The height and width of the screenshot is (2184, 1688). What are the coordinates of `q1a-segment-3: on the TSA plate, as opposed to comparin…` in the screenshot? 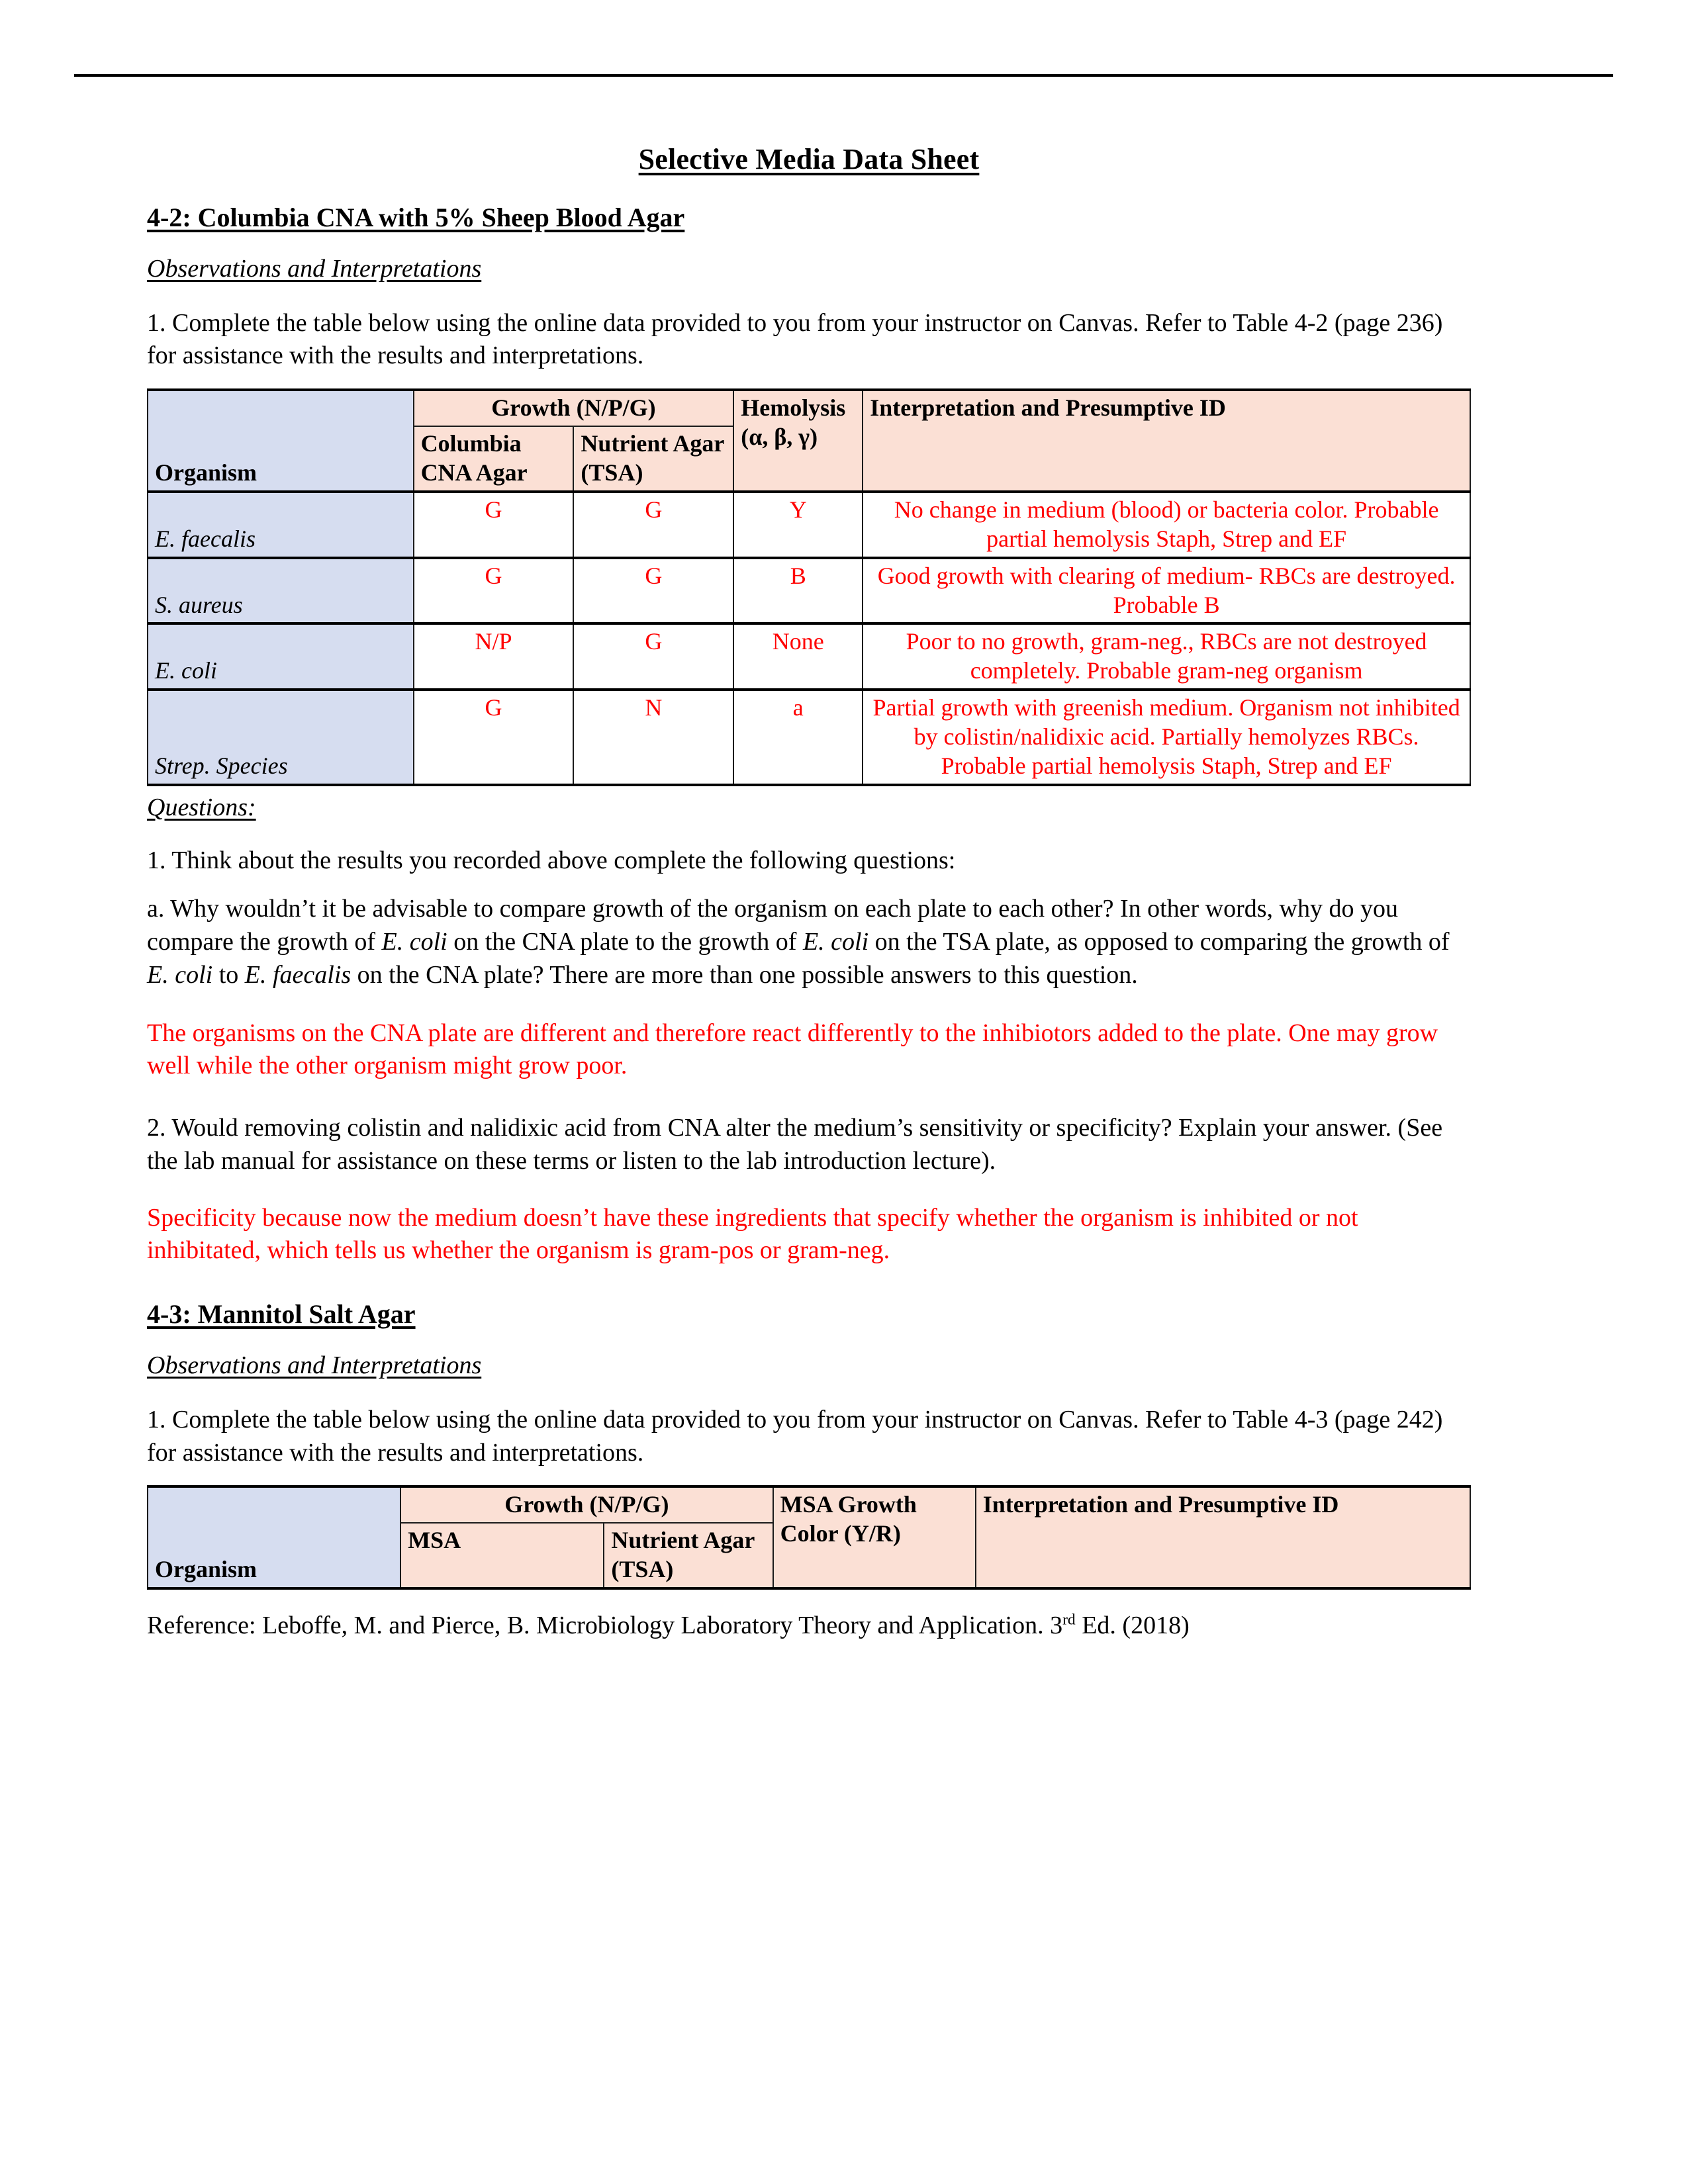 It's located at (1159, 942).